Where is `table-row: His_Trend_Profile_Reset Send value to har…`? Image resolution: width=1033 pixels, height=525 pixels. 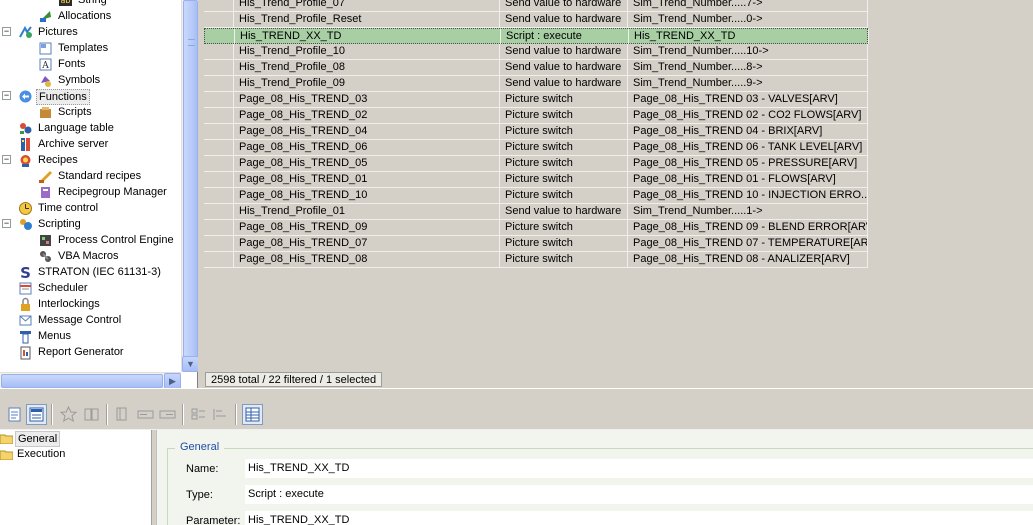
table-row: His_Trend_Profile_Reset Send value to har… is located at coordinates (536, 20).